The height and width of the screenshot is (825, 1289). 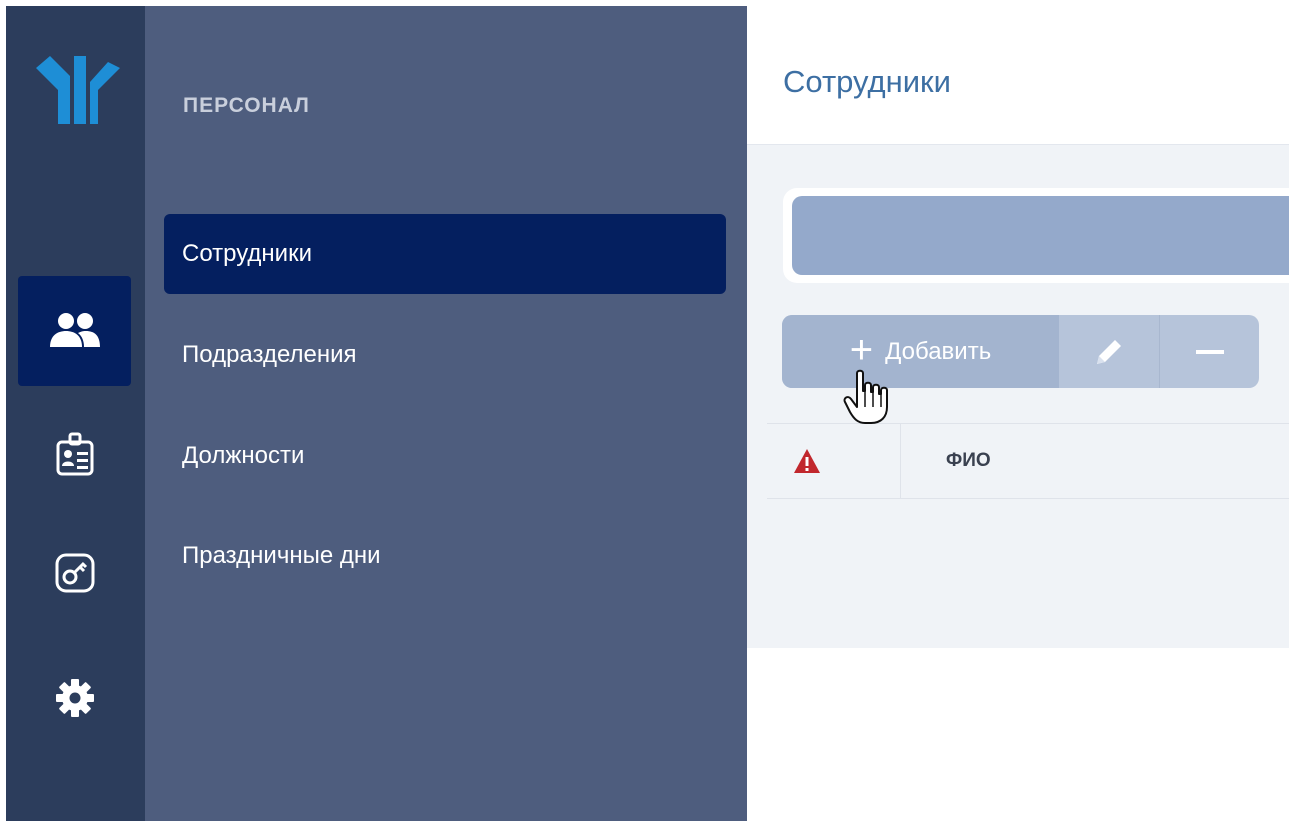 I want to click on pencil-icon, so click(x=1109, y=351).